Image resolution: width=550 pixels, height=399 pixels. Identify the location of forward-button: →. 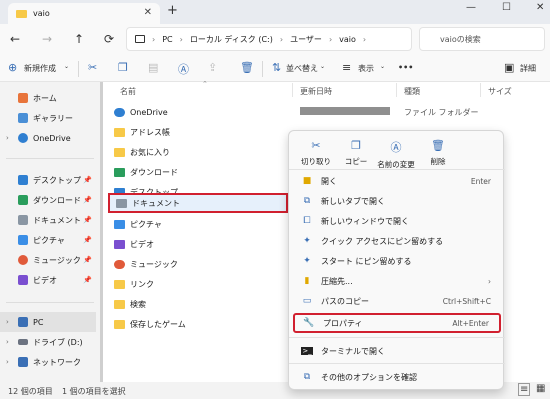
(47, 39).